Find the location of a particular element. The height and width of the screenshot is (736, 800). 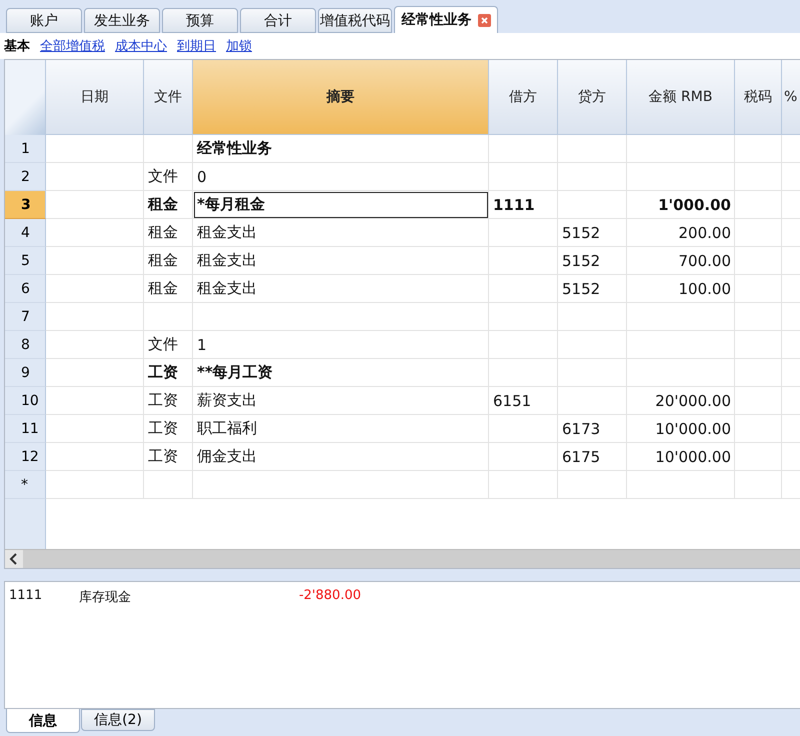

tab: 预算 is located at coordinates (200, 20).